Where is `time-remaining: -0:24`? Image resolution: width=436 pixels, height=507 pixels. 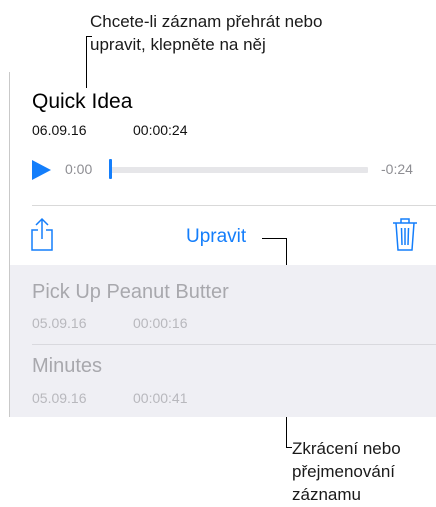
time-remaining: -0:24 is located at coordinates (397, 169).